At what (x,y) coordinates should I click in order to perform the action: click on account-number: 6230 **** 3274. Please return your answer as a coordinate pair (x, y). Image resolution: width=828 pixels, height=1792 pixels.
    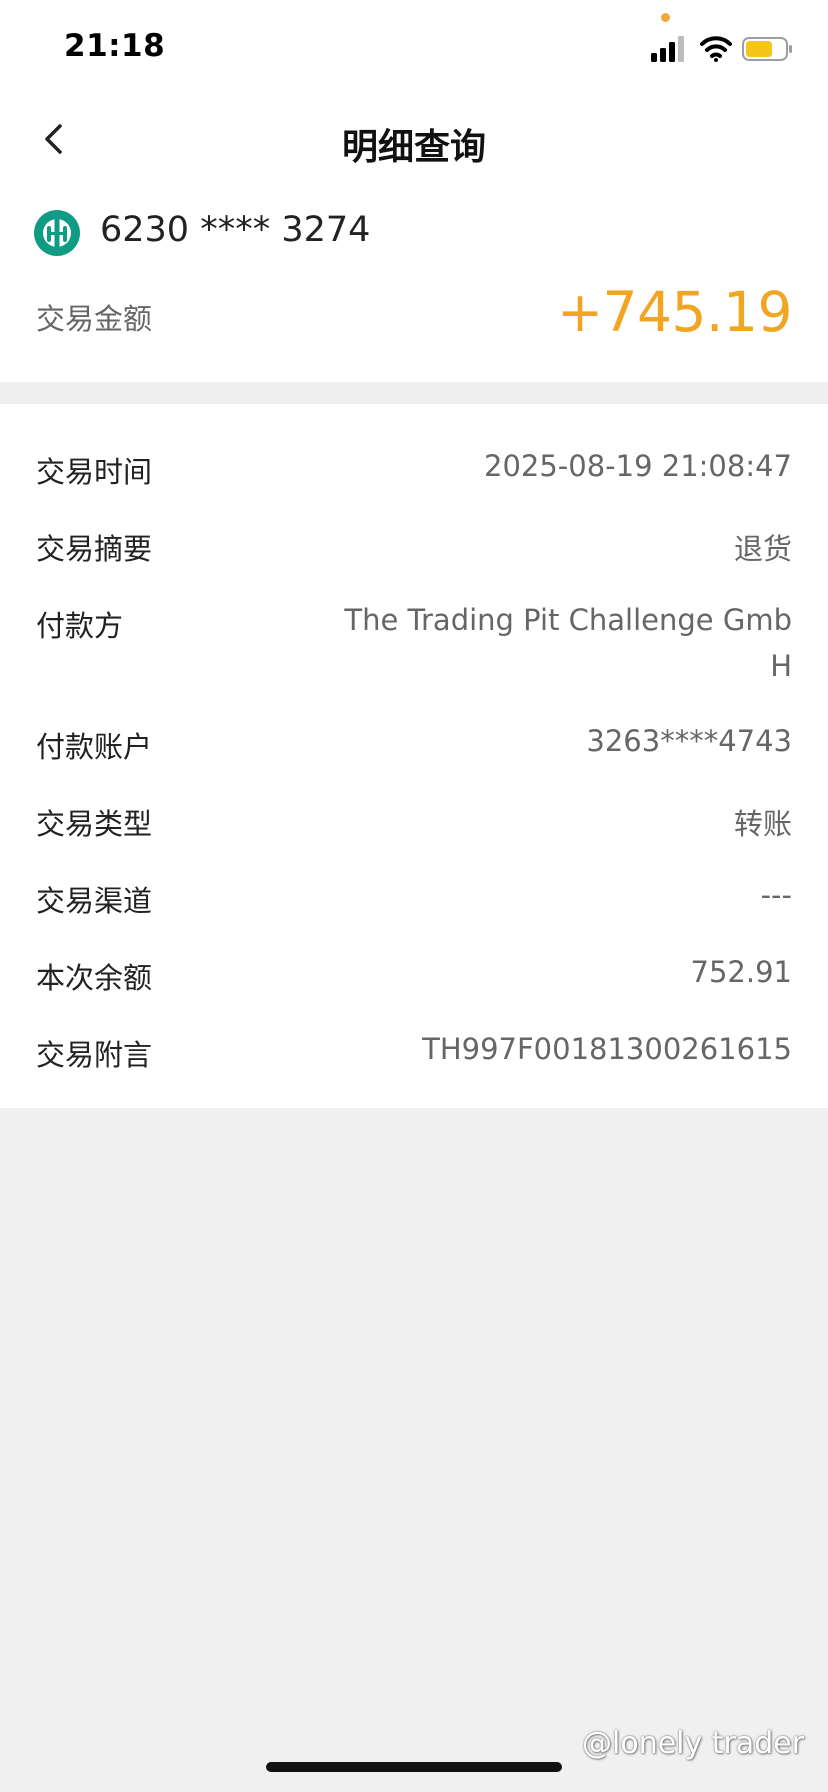
    Looking at the image, I should click on (235, 230).